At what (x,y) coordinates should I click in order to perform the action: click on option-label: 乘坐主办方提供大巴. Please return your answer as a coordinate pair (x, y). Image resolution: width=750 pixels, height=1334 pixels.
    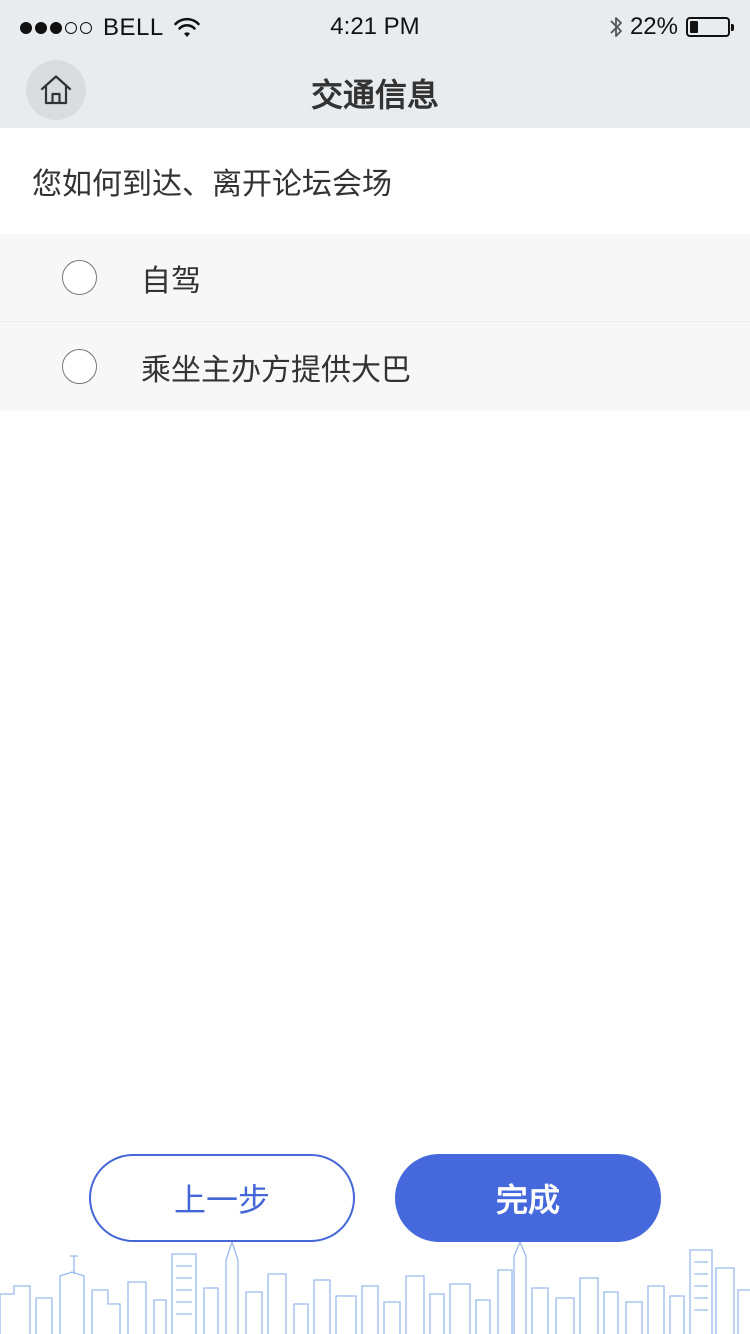
    Looking at the image, I should click on (276, 370).